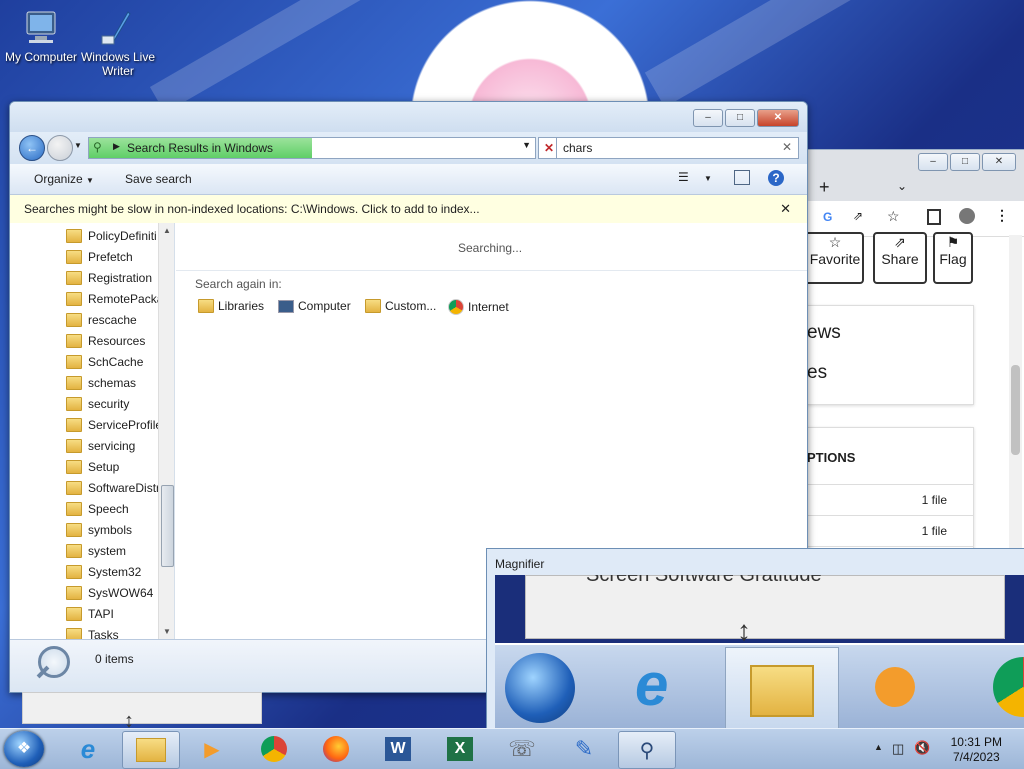  Describe the element at coordinates (99, 529) in the screenshot. I see `tree-item-folder: symbols` at that location.